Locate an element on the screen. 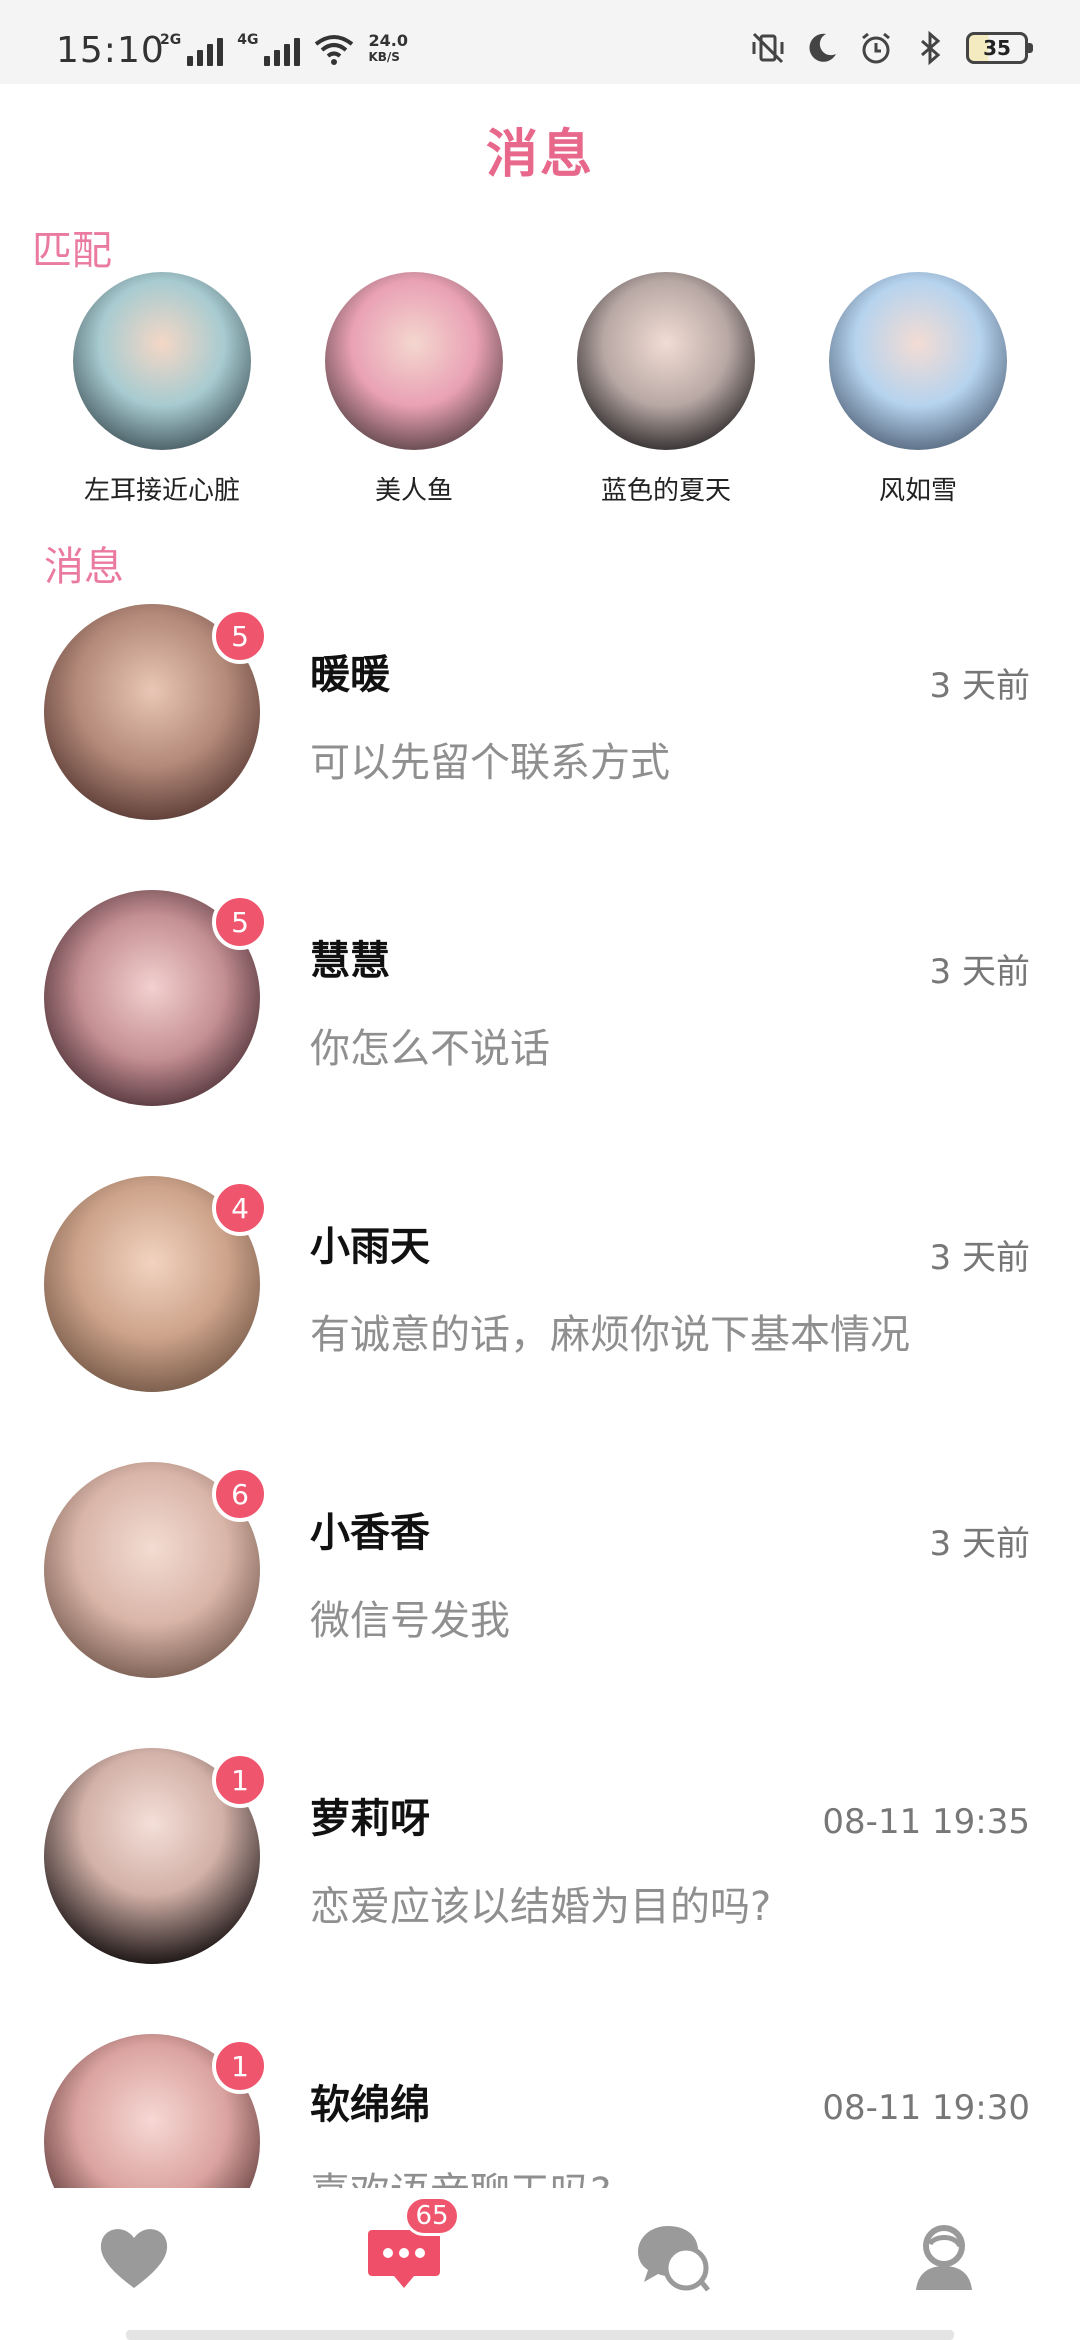 The height and width of the screenshot is (2340, 1080). contact-name: 萝莉呀 is located at coordinates (370, 1819).